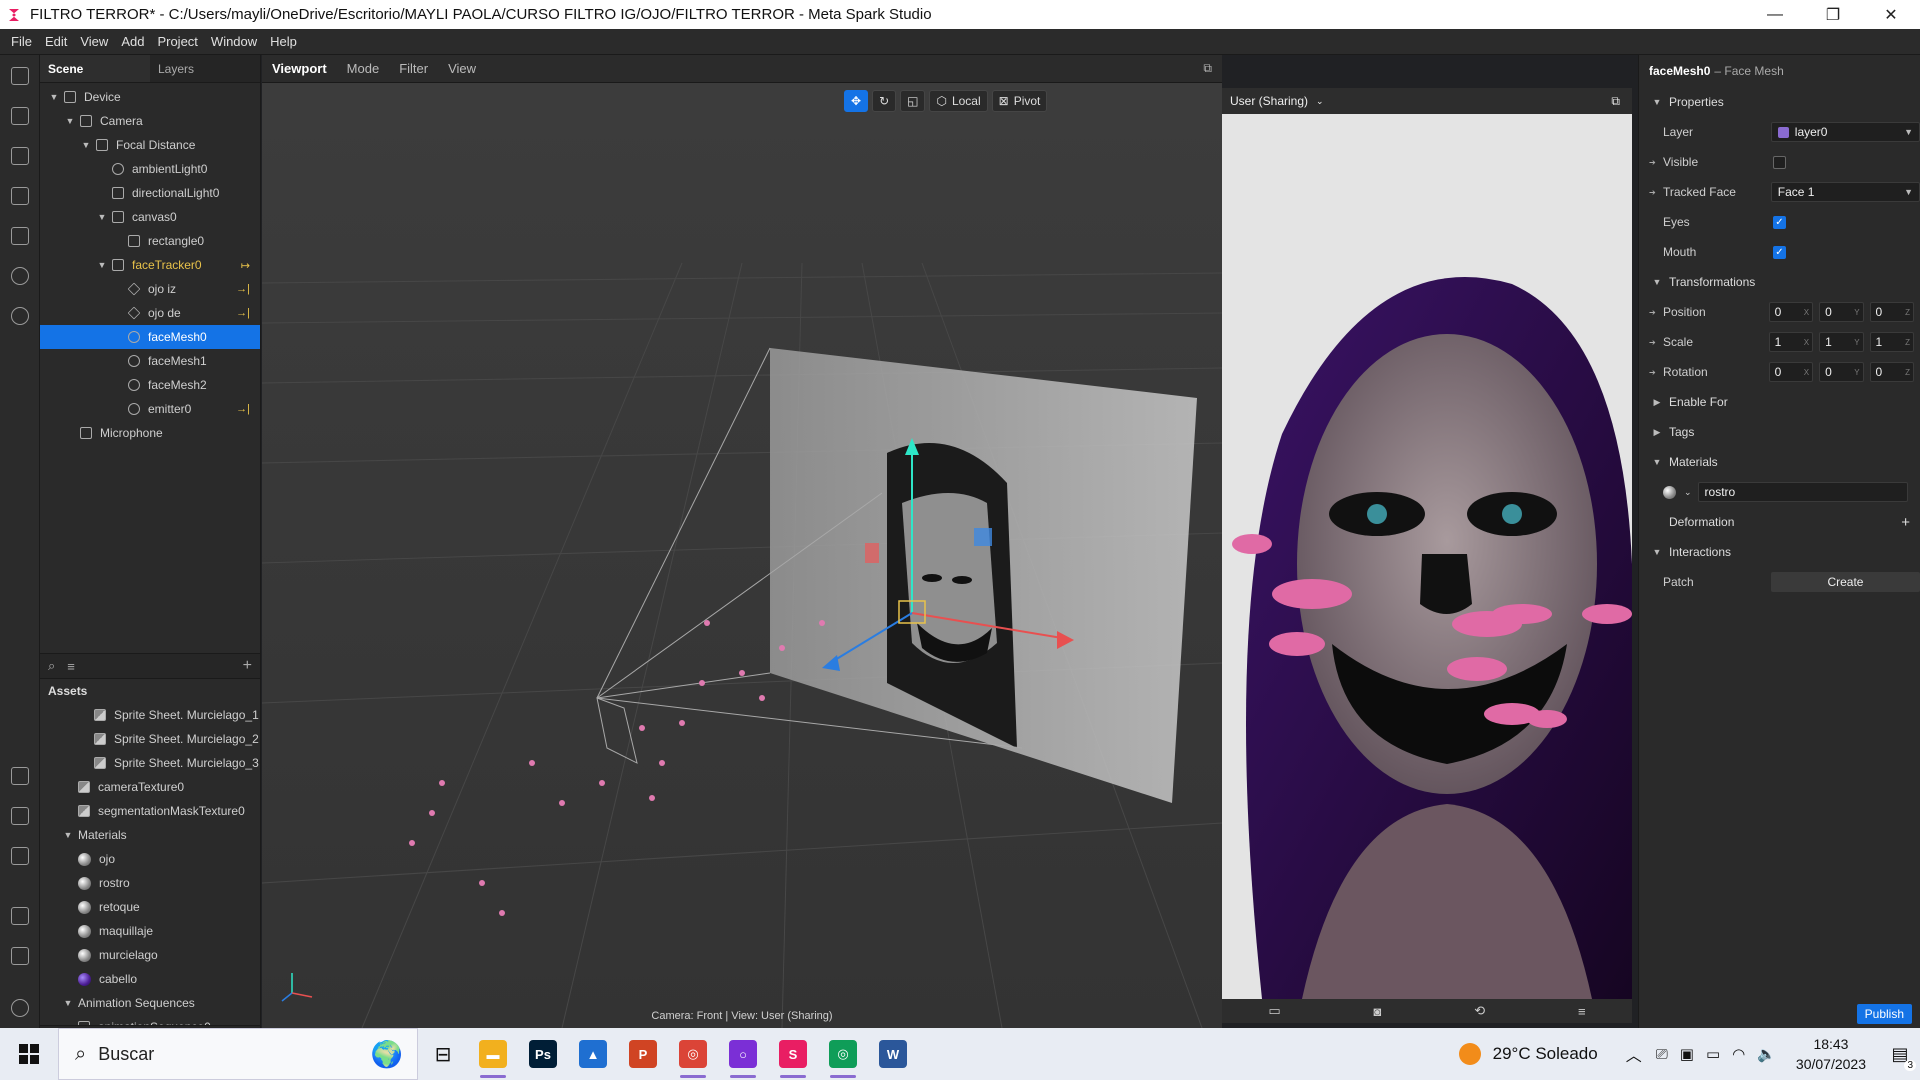 This screenshot has height=1080, width=1920. Describe the element at coordinates (1779, 462) in the screenshot. I see `section-materials: ▼ Materials` at that location.